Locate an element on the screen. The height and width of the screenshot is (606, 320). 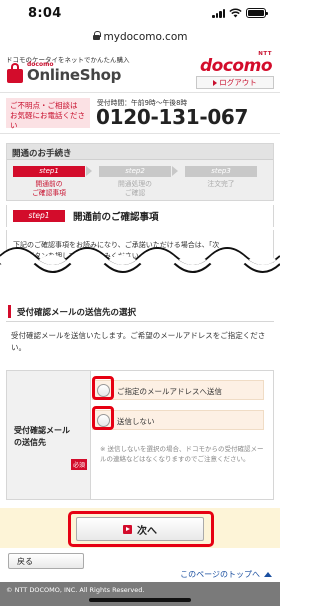
step-label: ご確認事項 is located at coordinates (49, 193).